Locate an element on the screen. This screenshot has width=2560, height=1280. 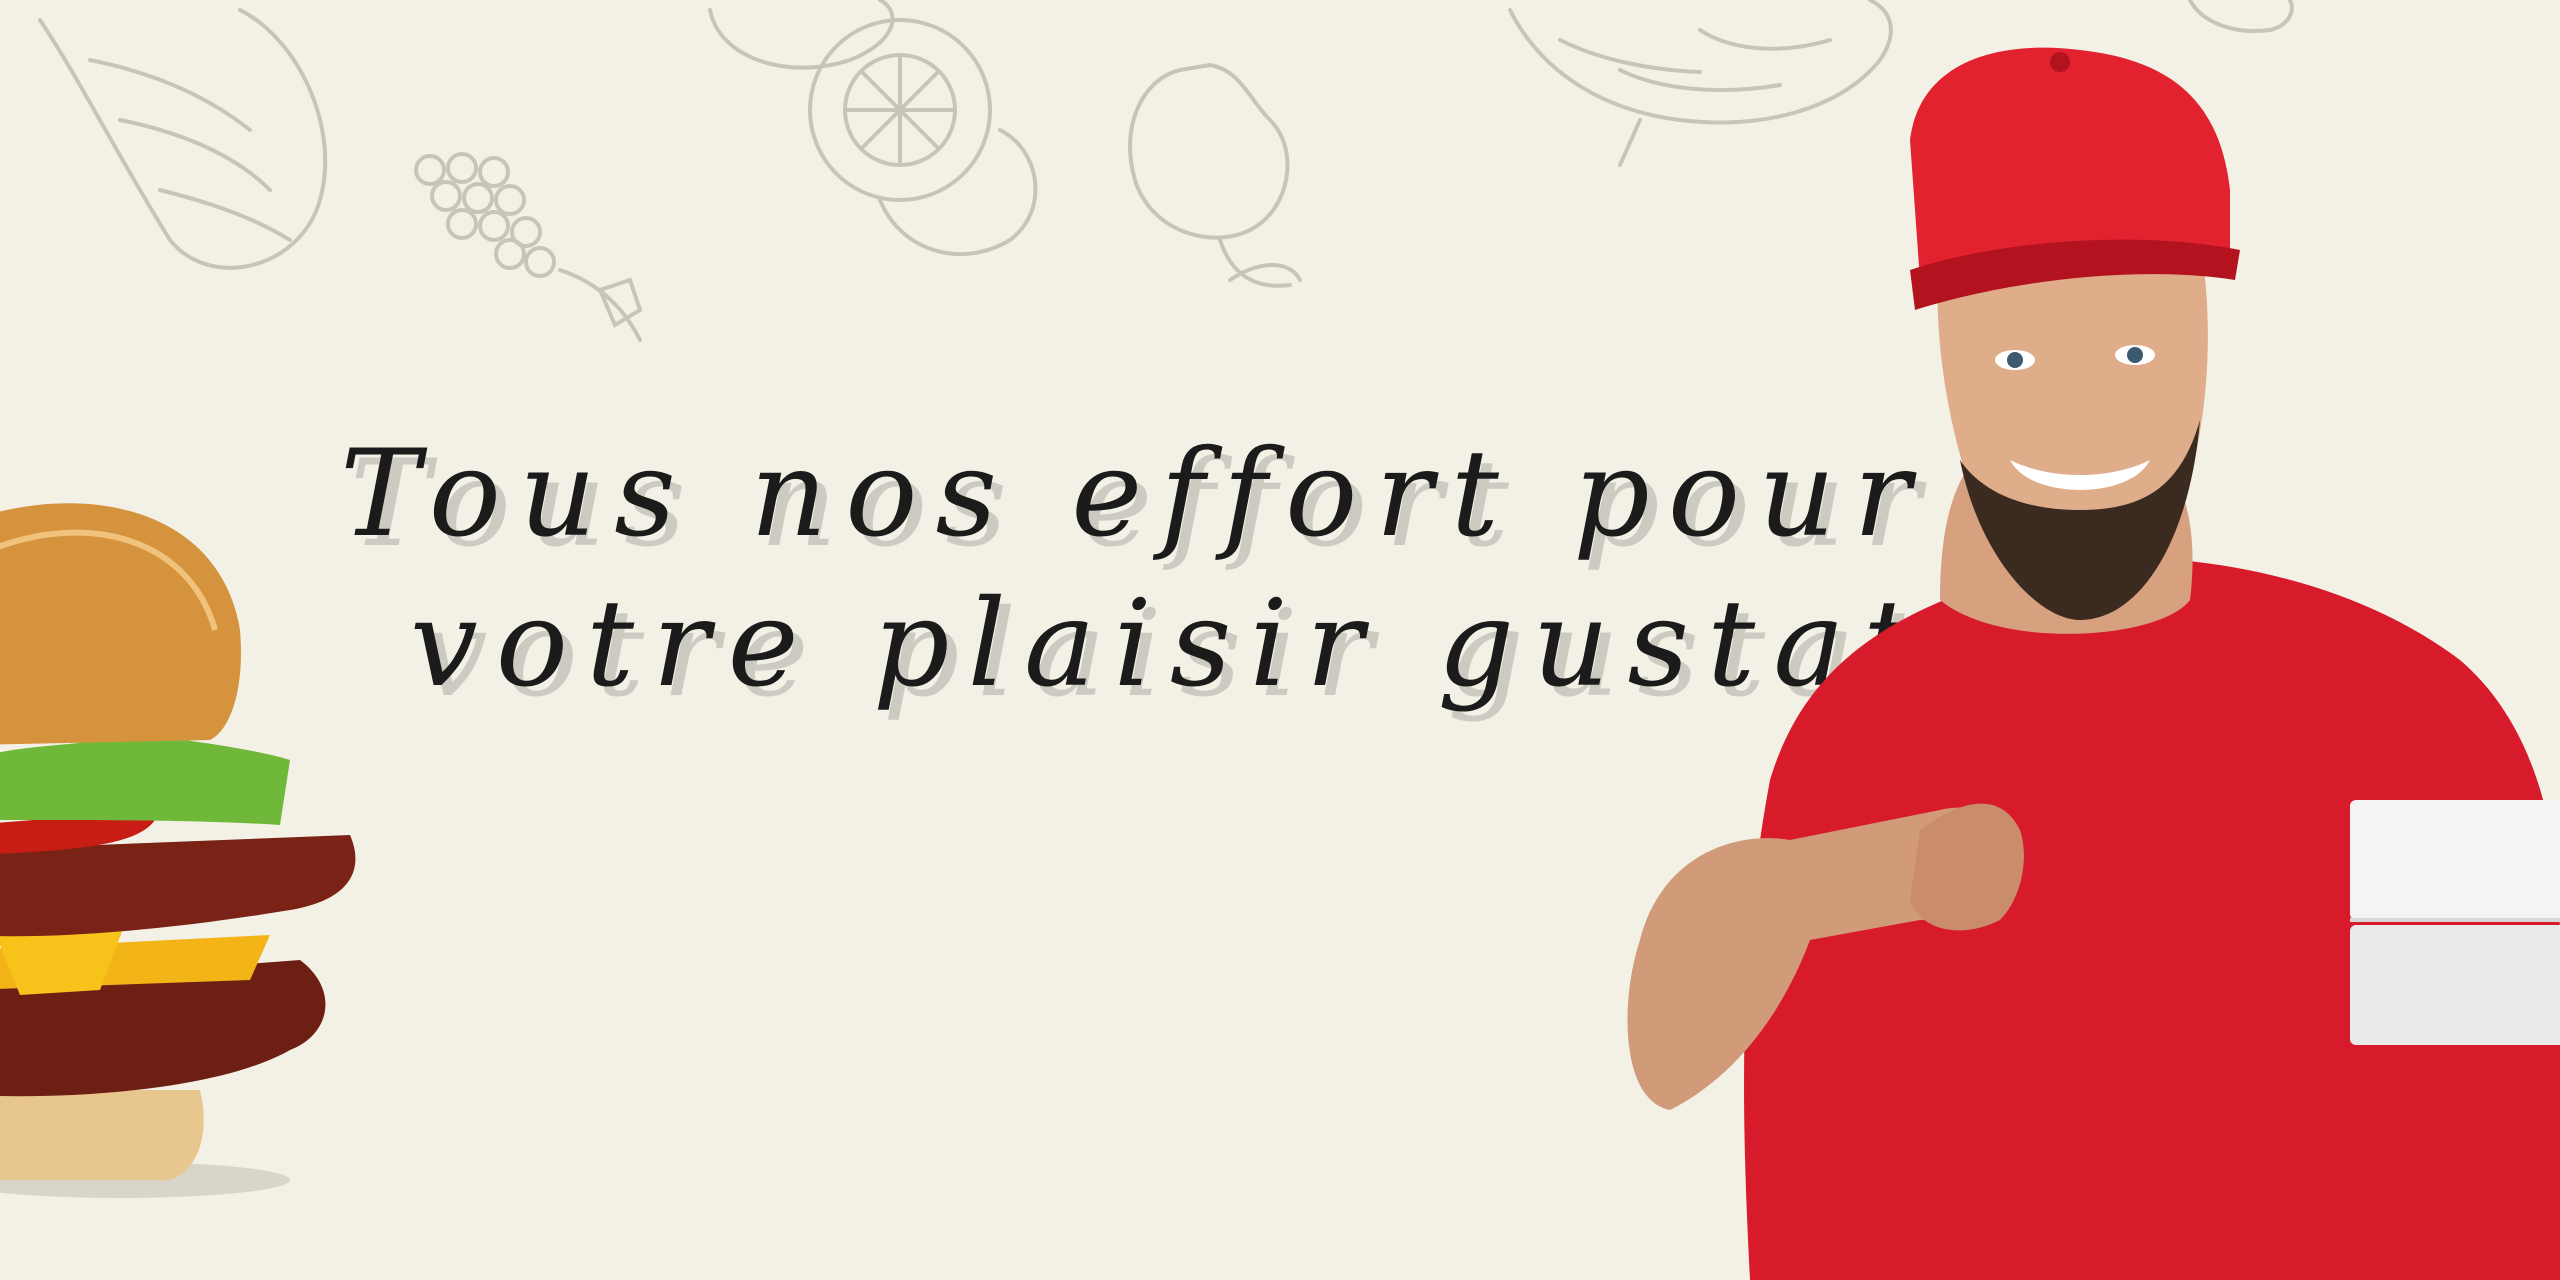
tagline-line-1: Tous nos effort pour is located at coordinates (1134, 494).